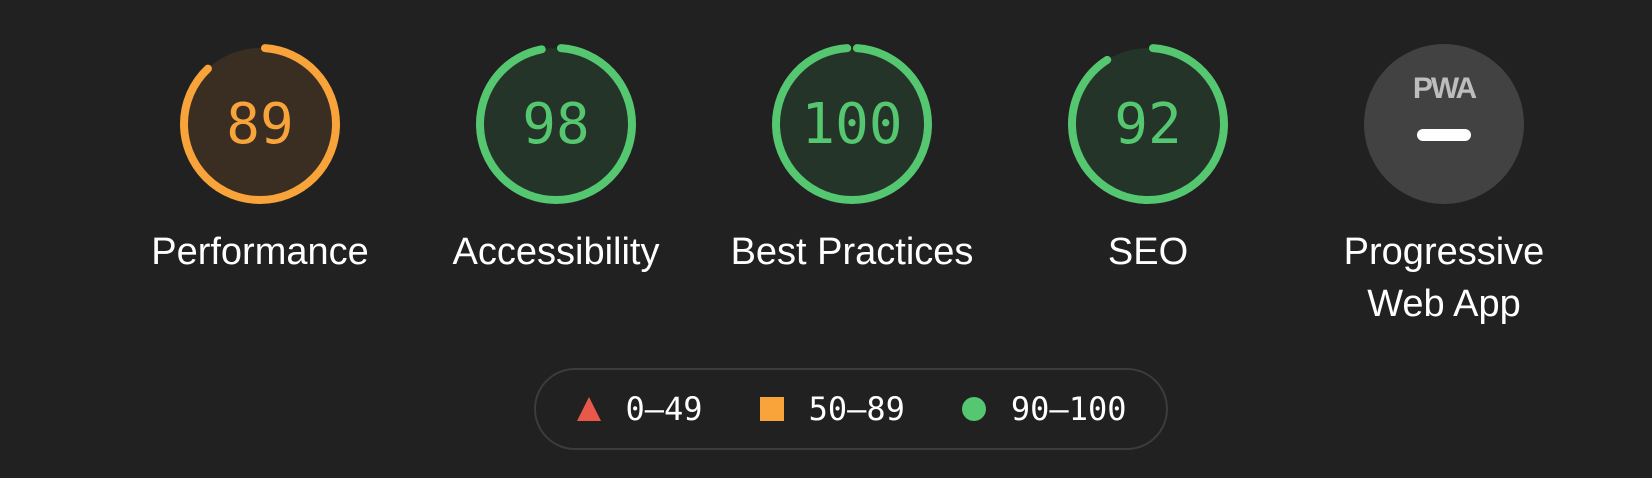 Image resolution: width=1652 pixels, height=478 pixels. I want to click on gauge-accessibility: 98 Accessibility, so click(556, 161).